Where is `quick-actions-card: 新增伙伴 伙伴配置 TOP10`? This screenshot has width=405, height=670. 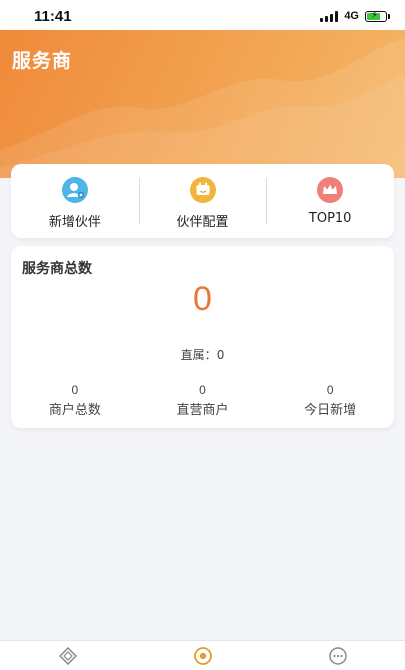 quick-actions-card: 新增伙伴 伙伴配置 TOP10 is located at coordinates (202, 201).